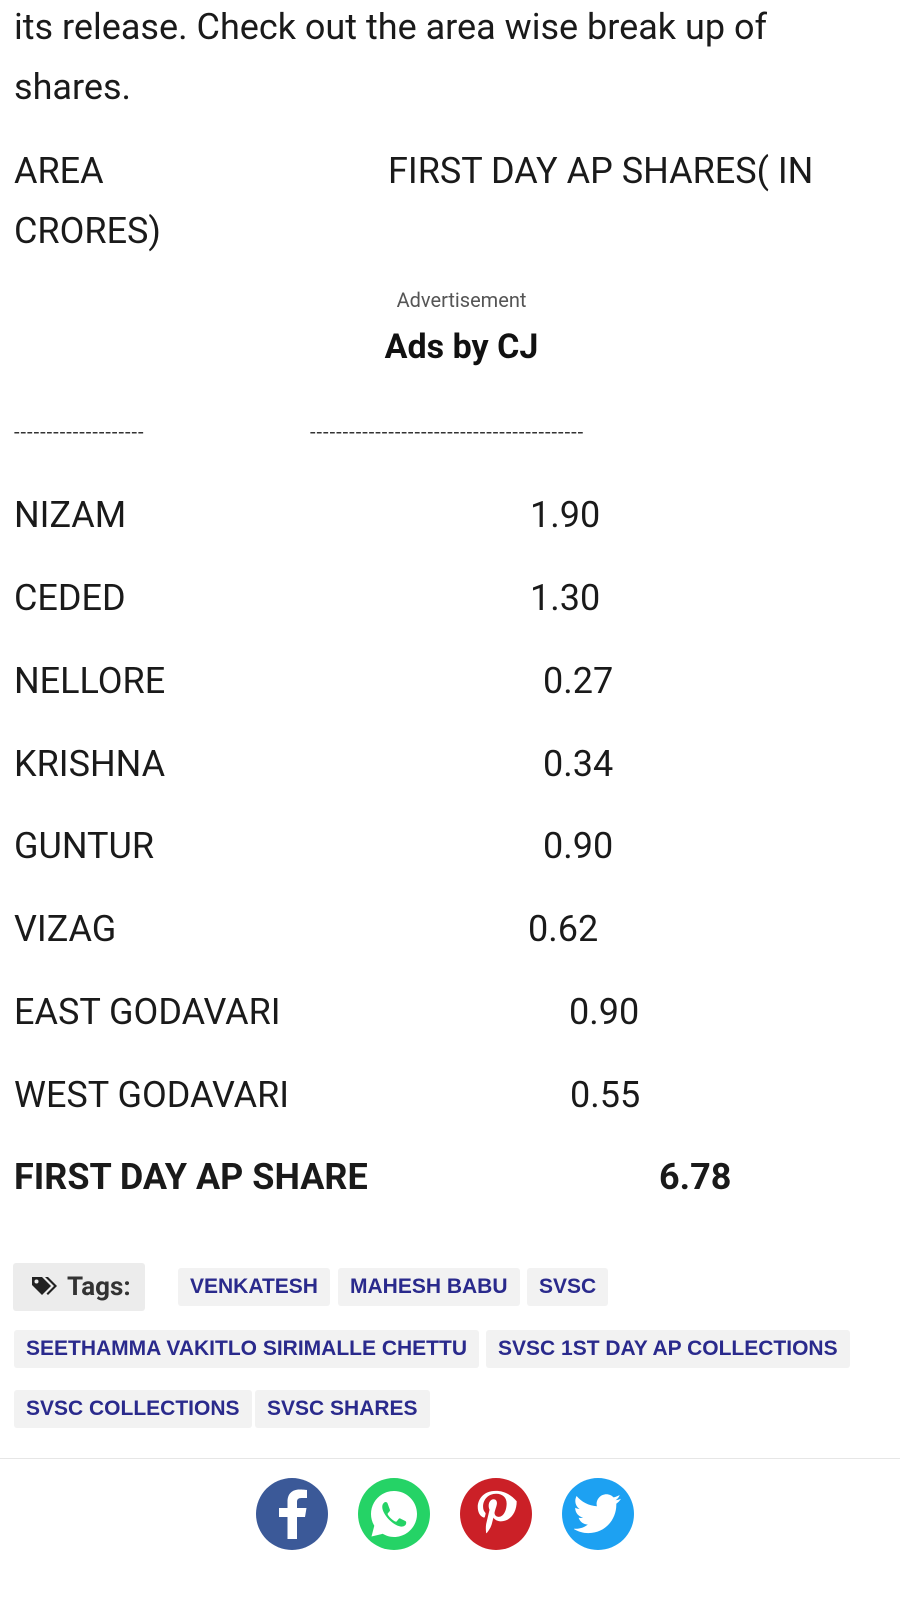 The width and height of the screenshot is (923, 1600). I want to click on tag-svsc: SVSC, so click(568, 1287).